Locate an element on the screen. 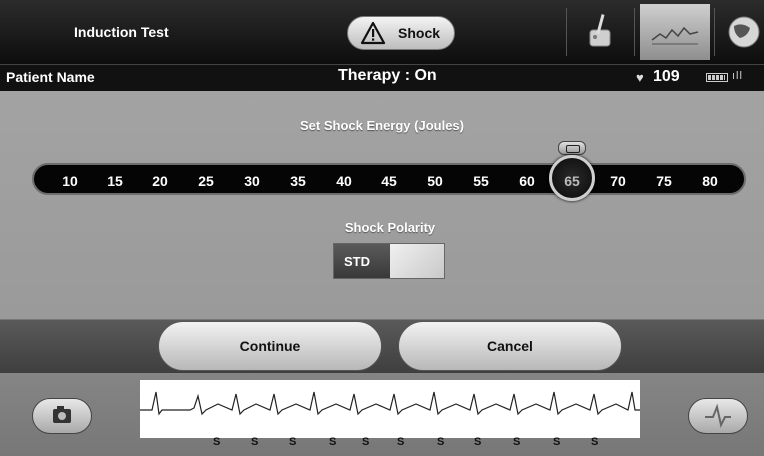 Image resolution: width=764 pixels, height=456 pixels. status-bar: Patient Name Therapy : On ♥ 109 ıll is located at coordinates (382, 77).